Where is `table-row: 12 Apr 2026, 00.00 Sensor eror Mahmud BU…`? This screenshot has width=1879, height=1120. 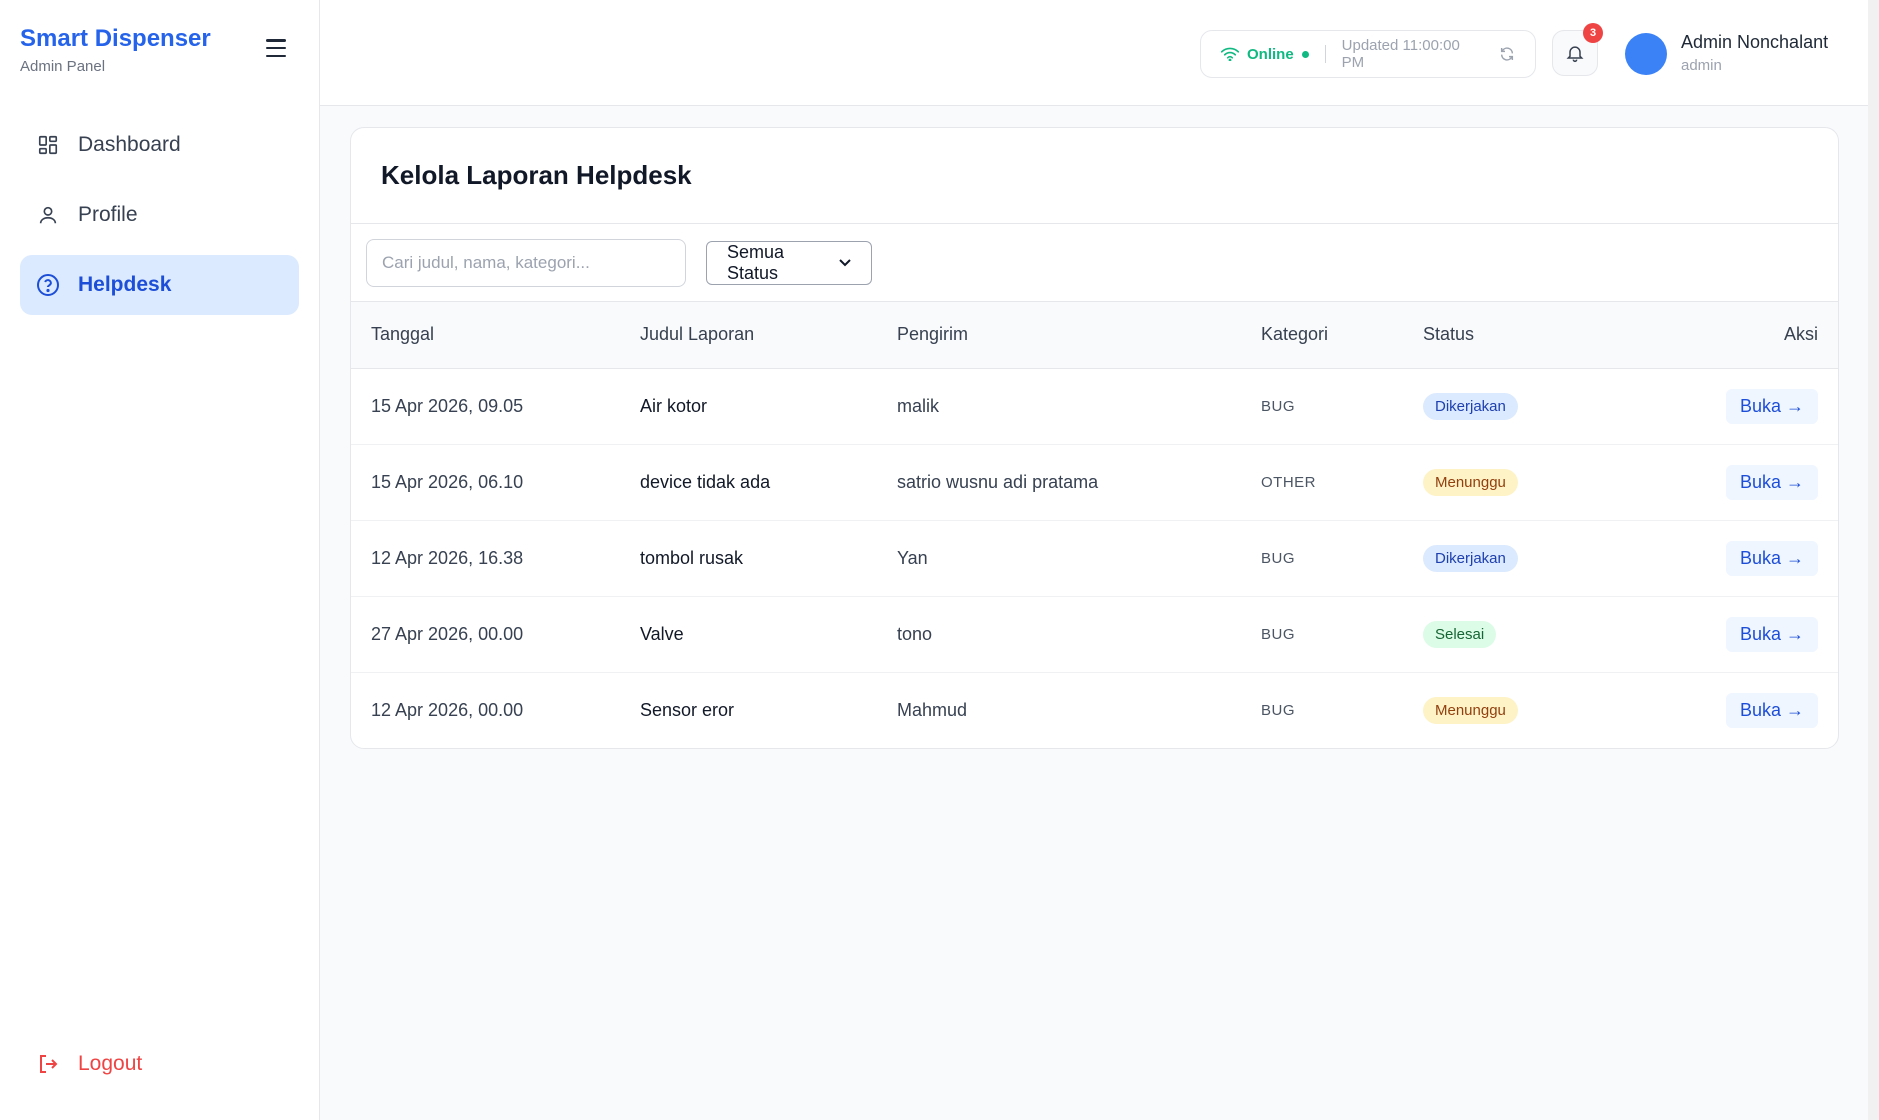 table-row: 12 Apr 2026, 00.00 Sensor eror Mahmud BU… is located at coordinates (1094, 710).